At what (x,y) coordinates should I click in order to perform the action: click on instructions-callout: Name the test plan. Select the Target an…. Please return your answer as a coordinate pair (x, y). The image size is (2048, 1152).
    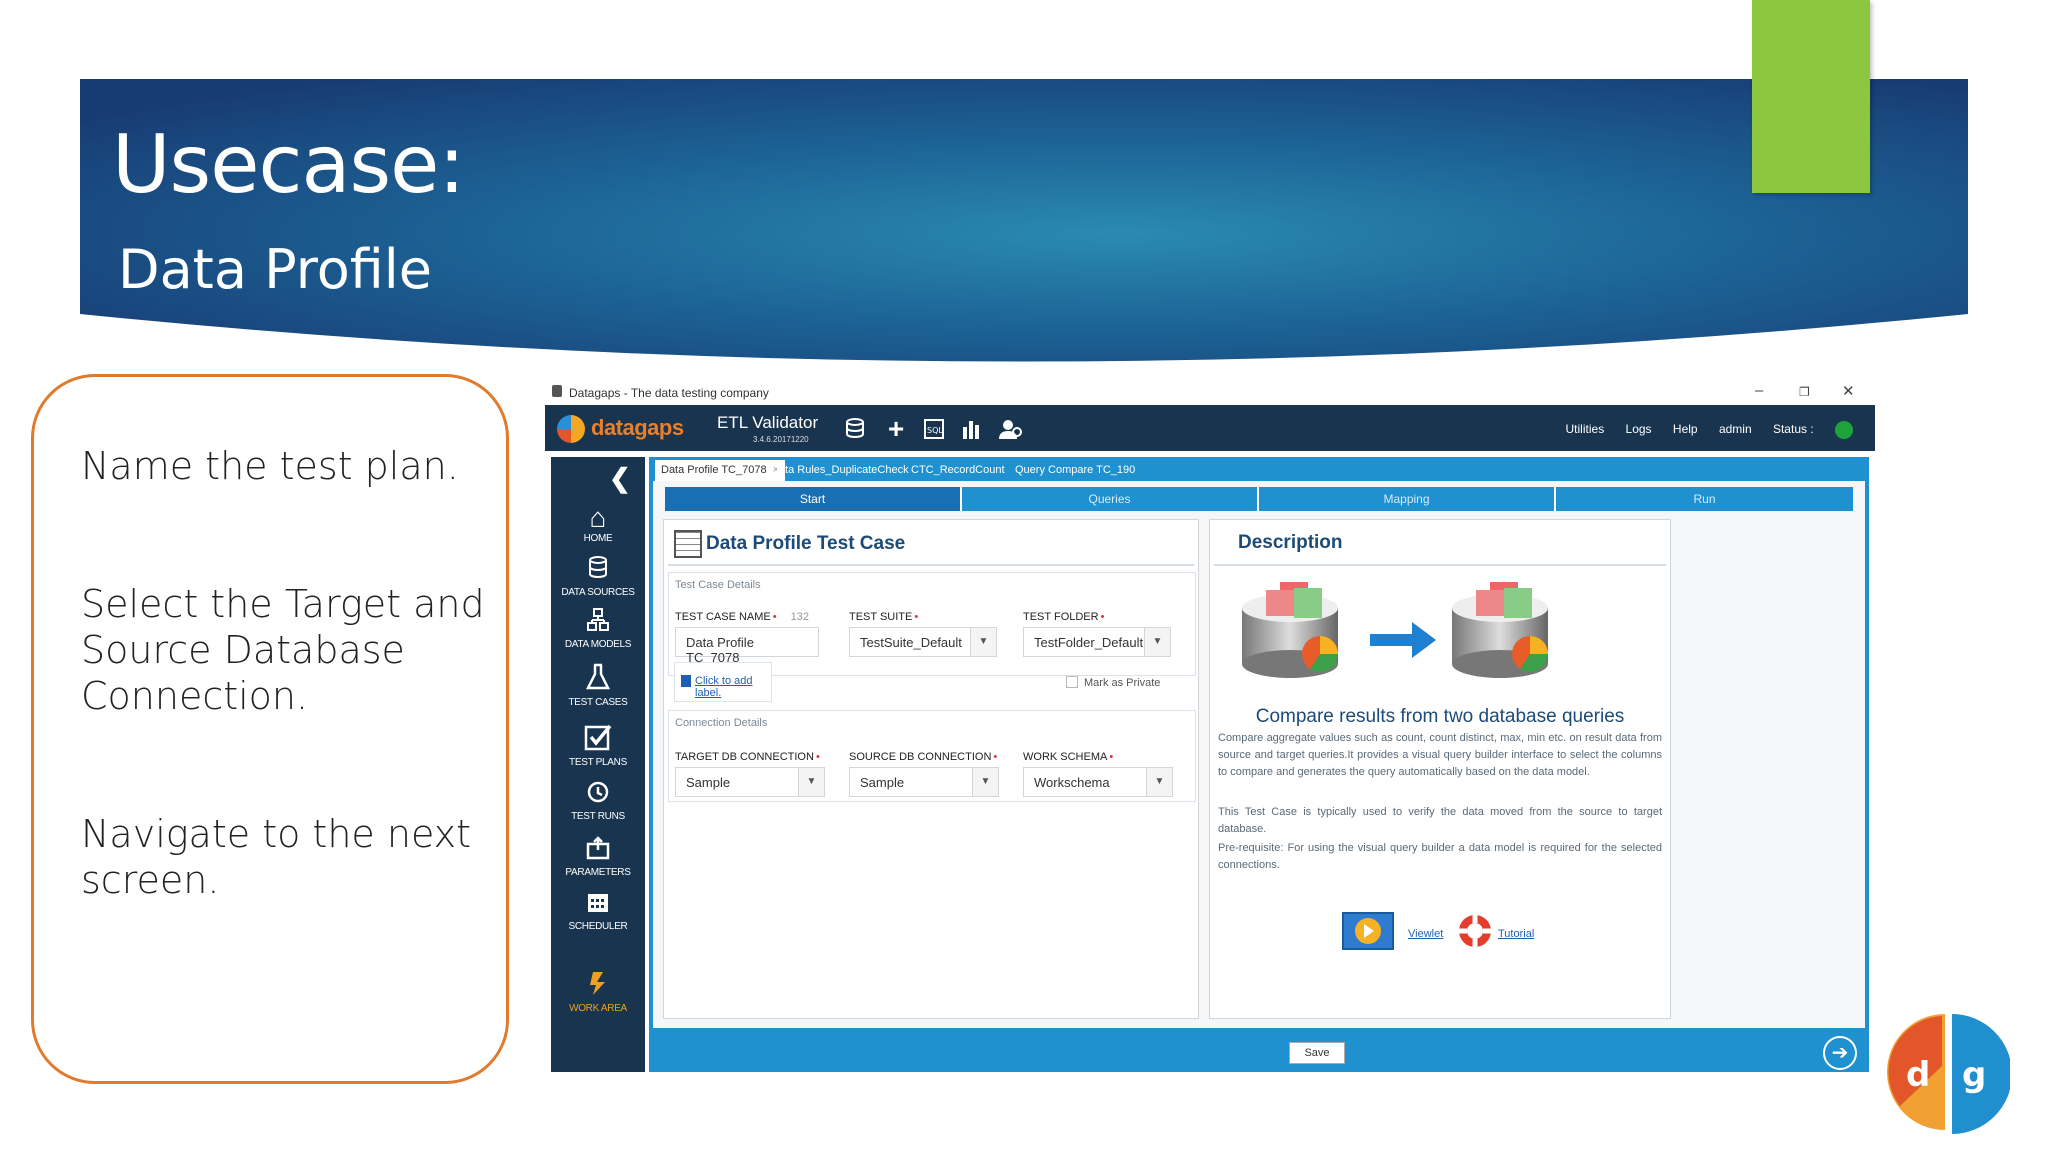
    Looking at the image, I should click on (270, 729).